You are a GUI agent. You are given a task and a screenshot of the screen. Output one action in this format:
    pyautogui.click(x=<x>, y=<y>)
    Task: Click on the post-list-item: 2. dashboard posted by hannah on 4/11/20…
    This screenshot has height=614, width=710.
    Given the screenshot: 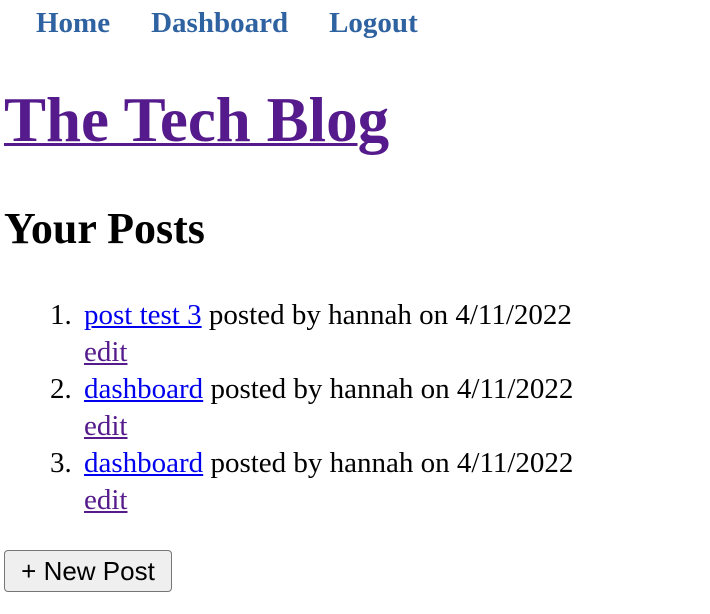 What is the action you would take?
    pyautogui.click(x=367, y=408)
    